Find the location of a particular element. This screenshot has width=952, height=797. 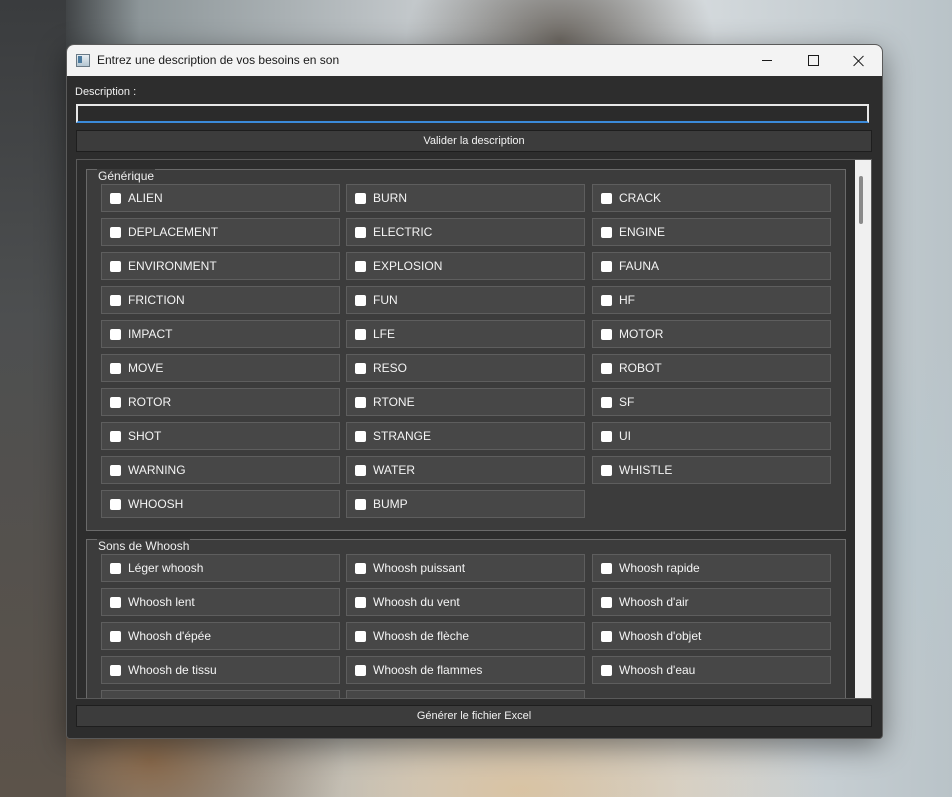

checkbox-item: Whoosh du vent is located at coordinates (465, 602).